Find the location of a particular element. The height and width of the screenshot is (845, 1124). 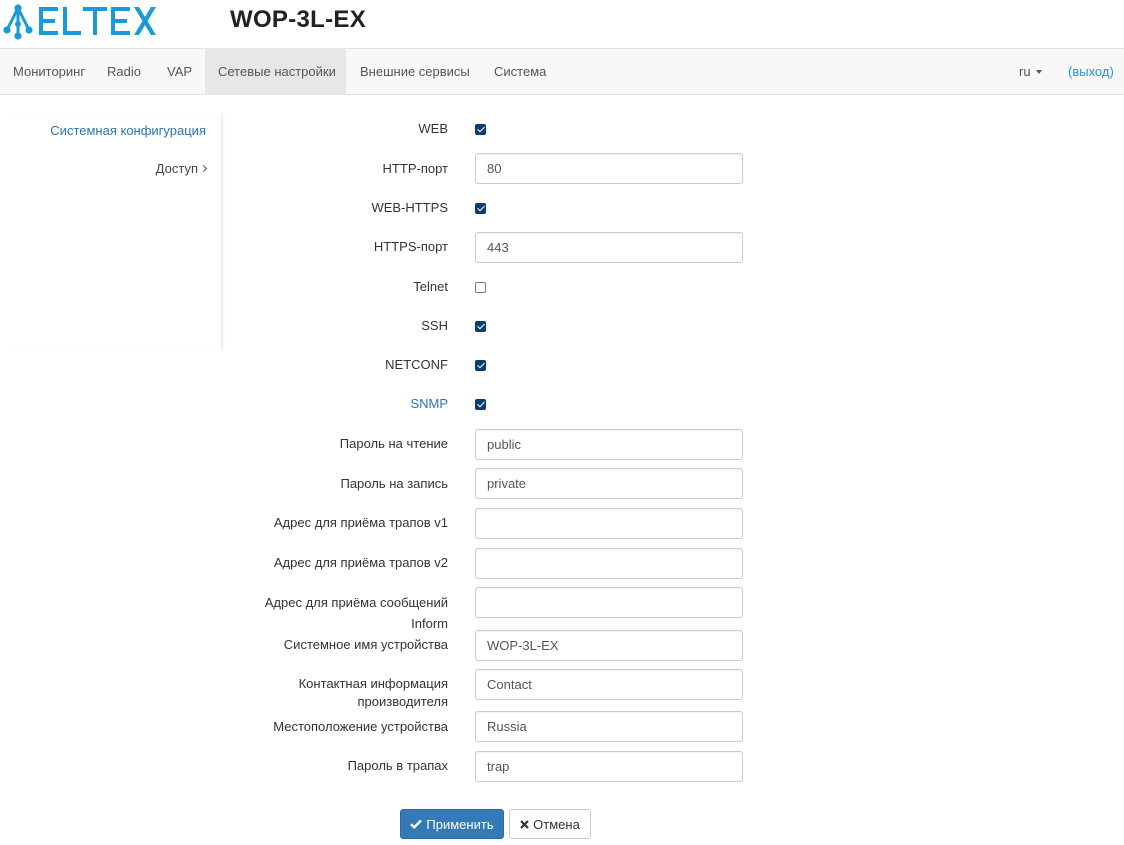

nav-vap: VAP is located at coordinates (179, 72).